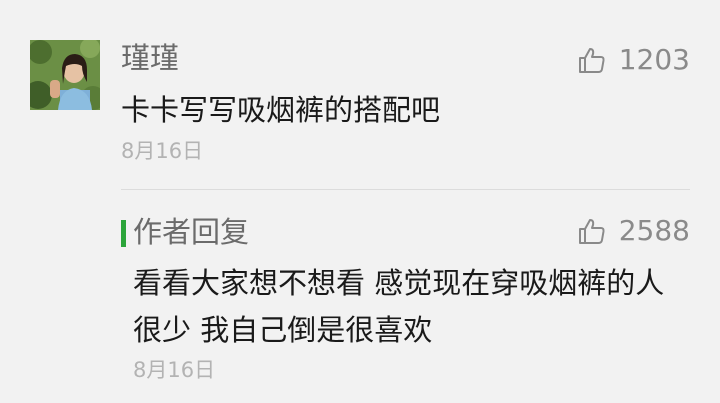 Image resolution: width=720 pixels, height=403 pixels. I want to click on avatar-photo-icon, so click(65, 75).